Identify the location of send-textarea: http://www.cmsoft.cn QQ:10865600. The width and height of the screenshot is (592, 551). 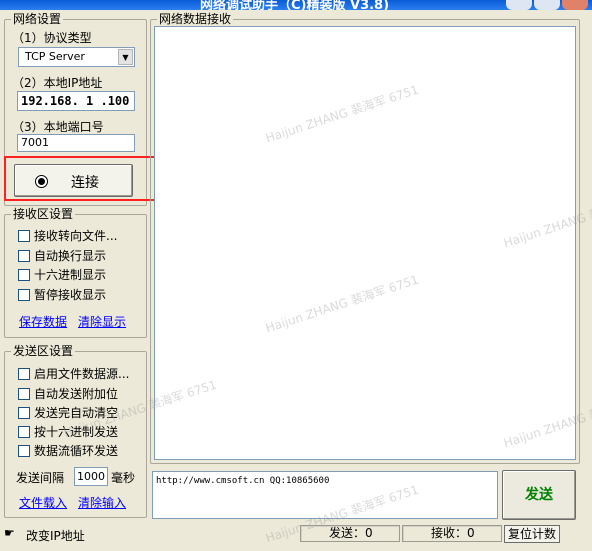
(325, 495).